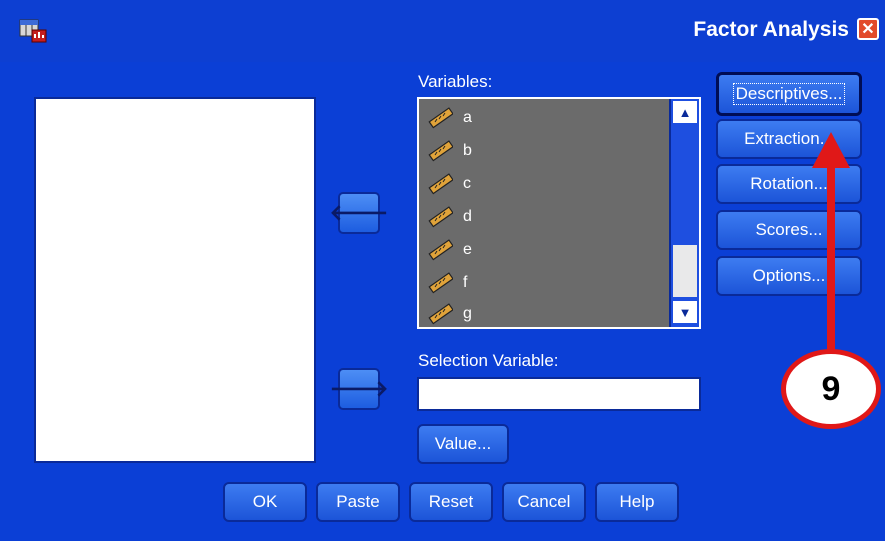 This screenshot has width=885, height=541. I want to click on arrow-left-icon: 🡐, so click(359, 212).